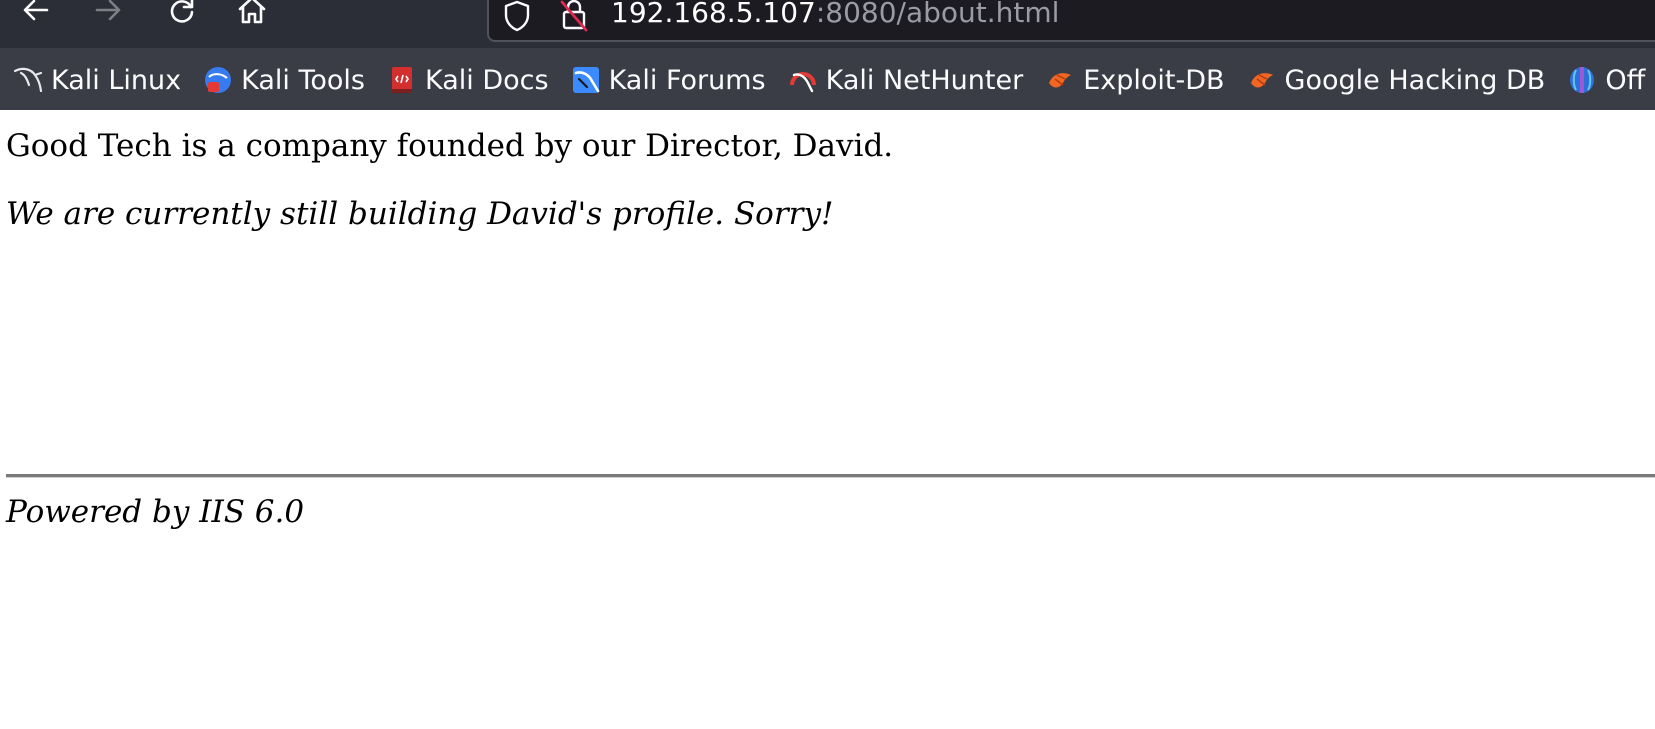 This screenshot has width=1655, height=729. I want to click on reload-icon, so click(182, 12).